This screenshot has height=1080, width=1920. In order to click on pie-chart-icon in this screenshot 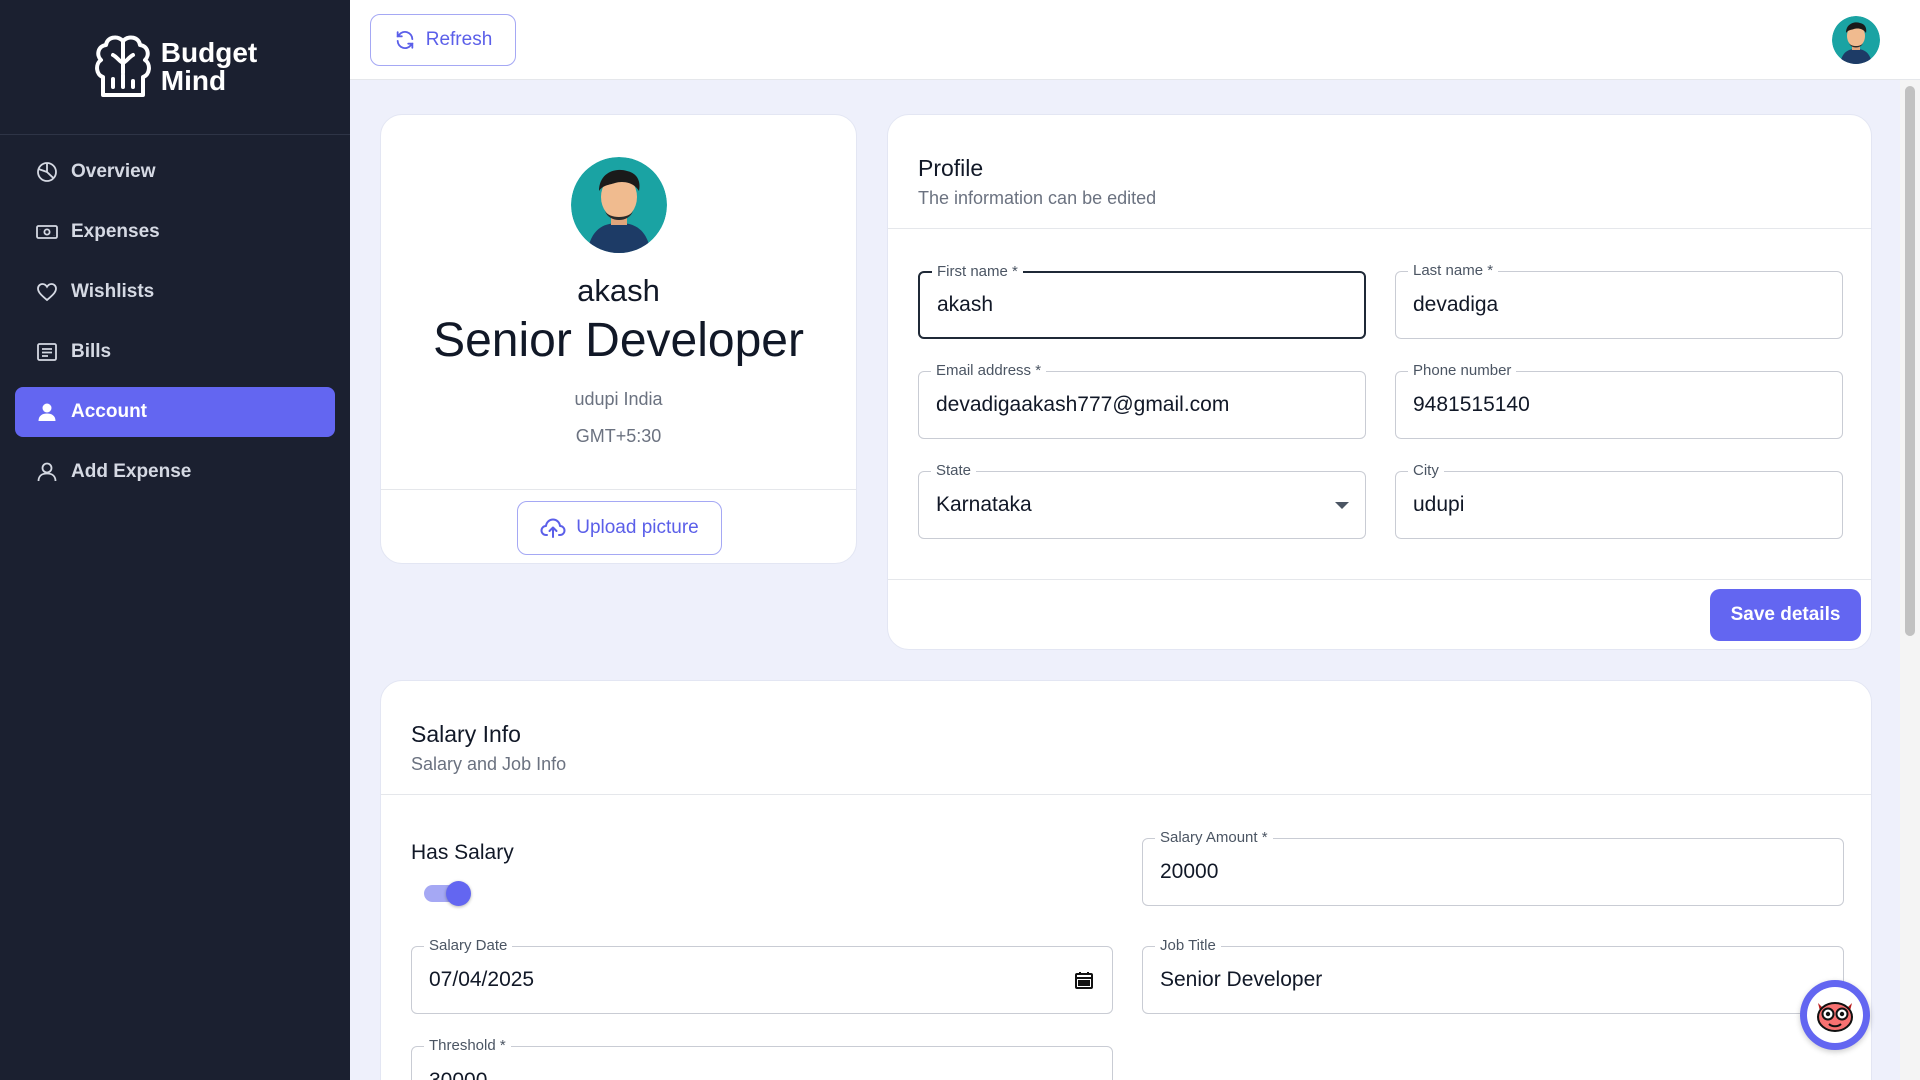, I will do `click(47, 172)`.